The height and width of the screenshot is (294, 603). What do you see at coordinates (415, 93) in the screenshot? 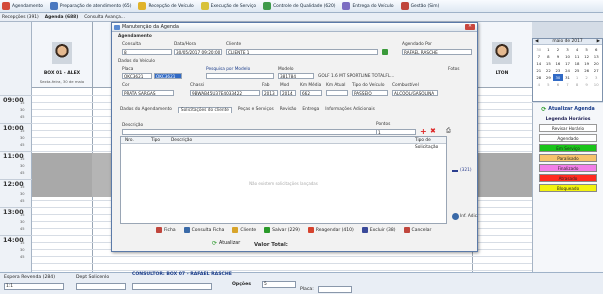
I see `combustivel-field: ALCOOL/GASOLINA` at bounding box center [415, 93].